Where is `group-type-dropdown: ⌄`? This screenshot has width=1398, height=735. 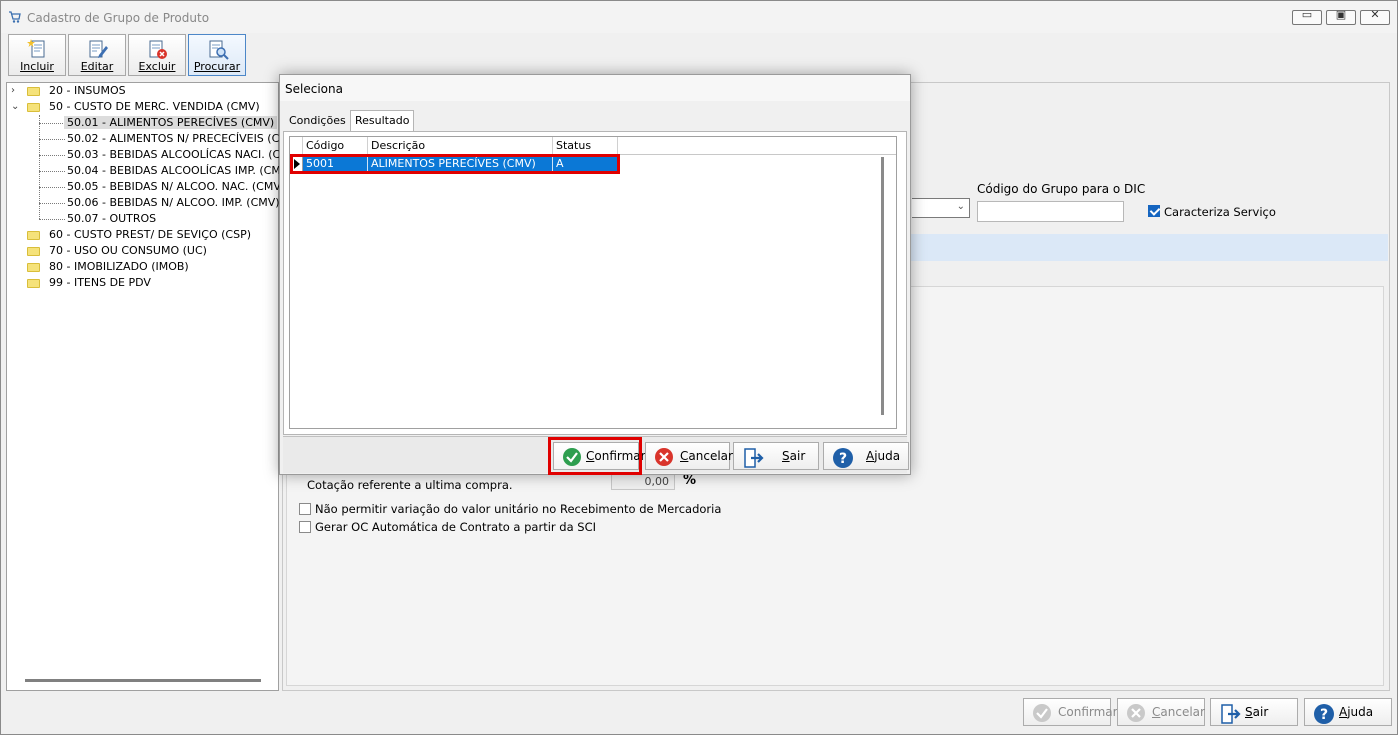
group-type-dropdown: ⌄ is located at coordinates (941, 208).